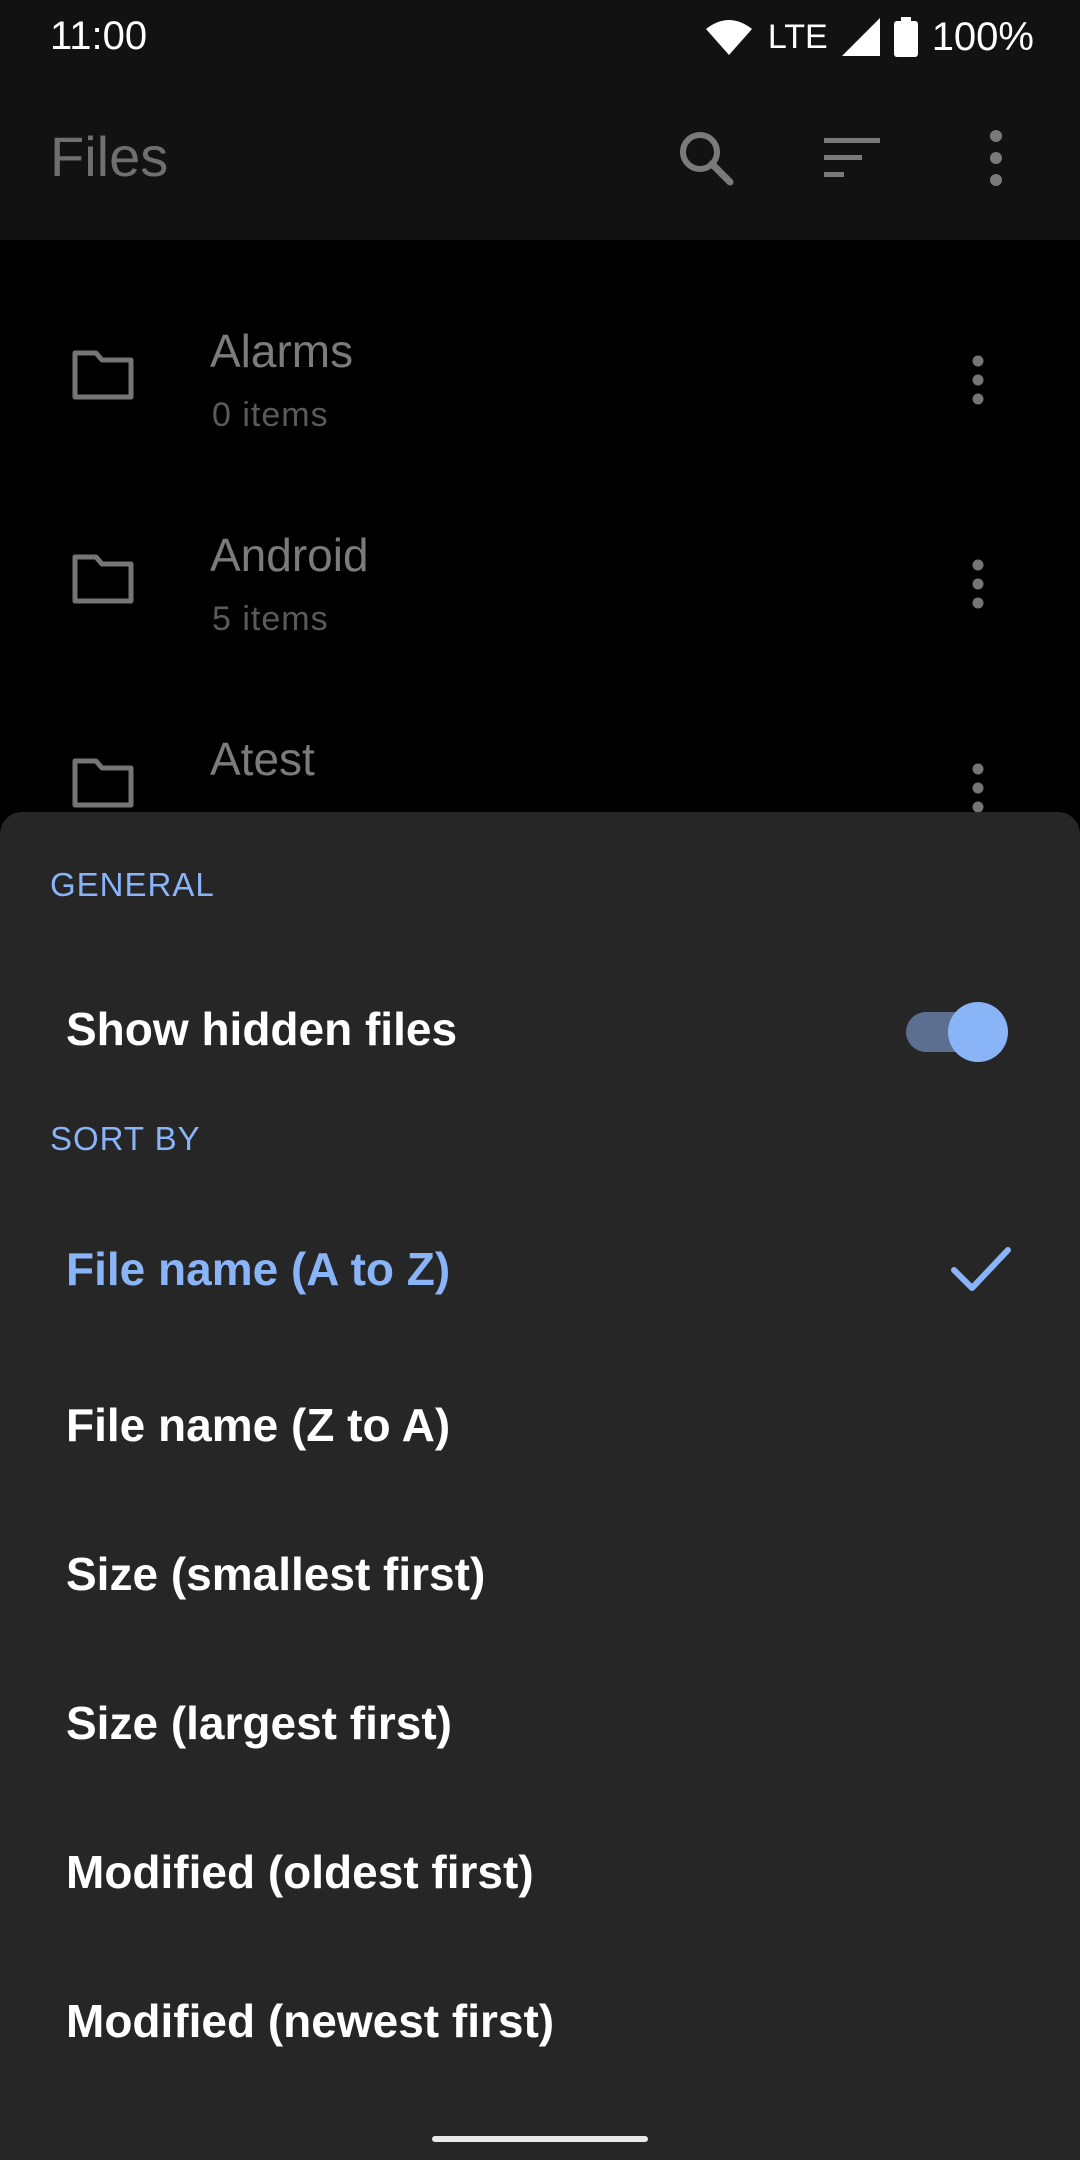  What do you see at coordinates (797, 36) in the screenshot?
I see `network-type: LTE` at bounding box center [797, 36].